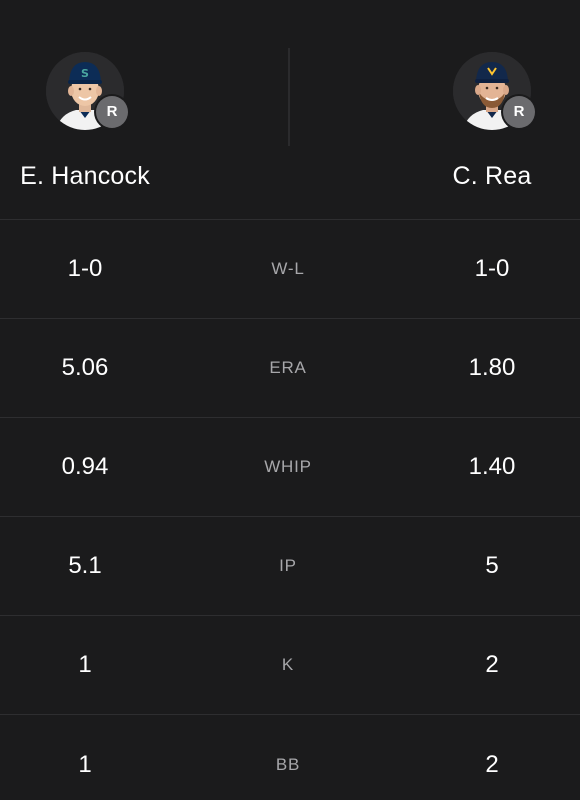 This screenshot has height=800, width=580. What do you see at coordinates (492, 466) in the screenshot?
I see `right-stat-value: 1.40` at bounding box center [492, 466].